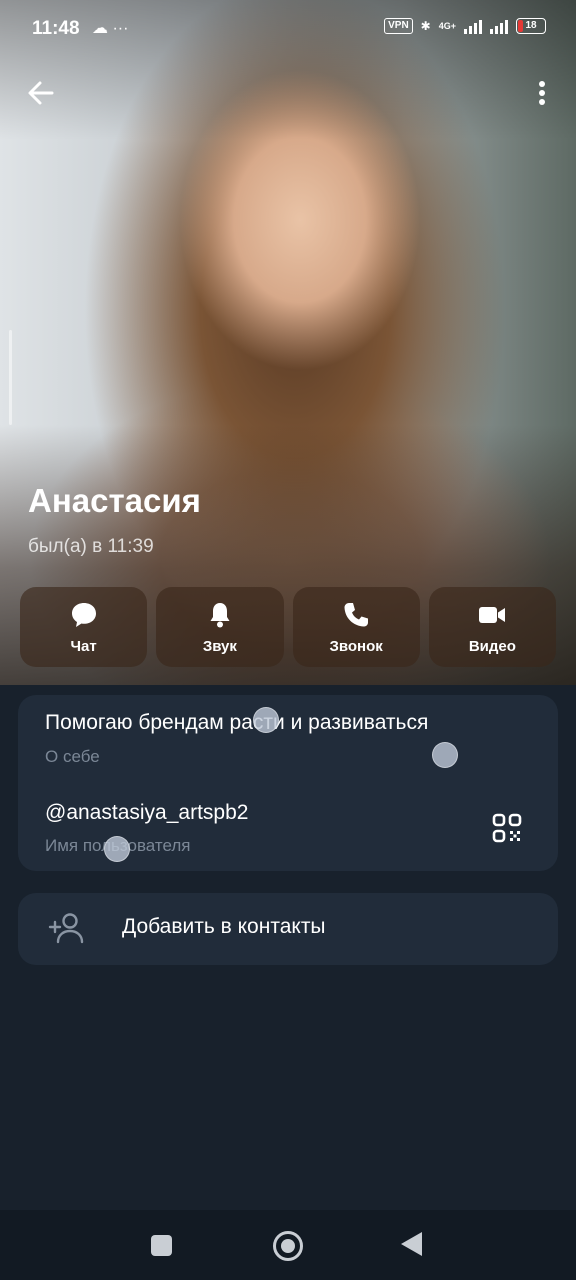 Image resolution: width=576 pixels, height=1280 pixels. I want to click on add-person-icon, so click(66, 928).